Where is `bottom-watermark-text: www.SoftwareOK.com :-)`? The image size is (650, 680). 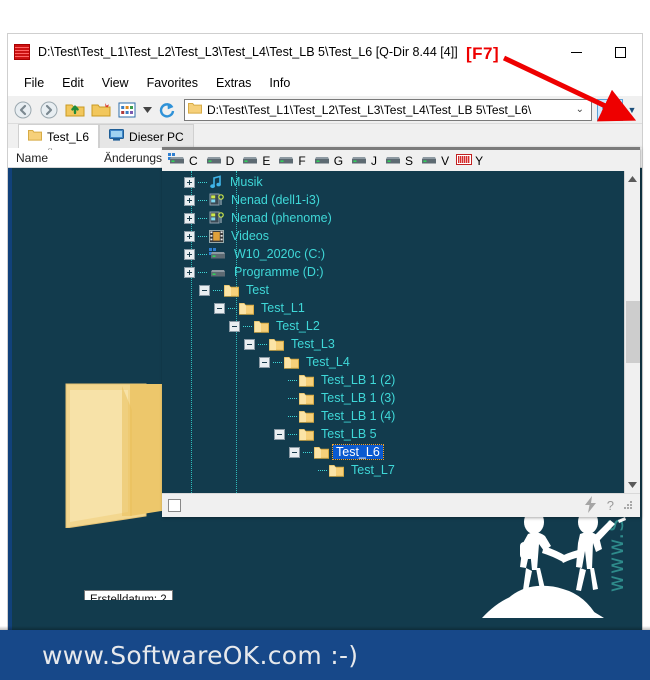 bottom-watermark-text: www.SoftwareOK.com :-) is located at coordinates (200, 655).